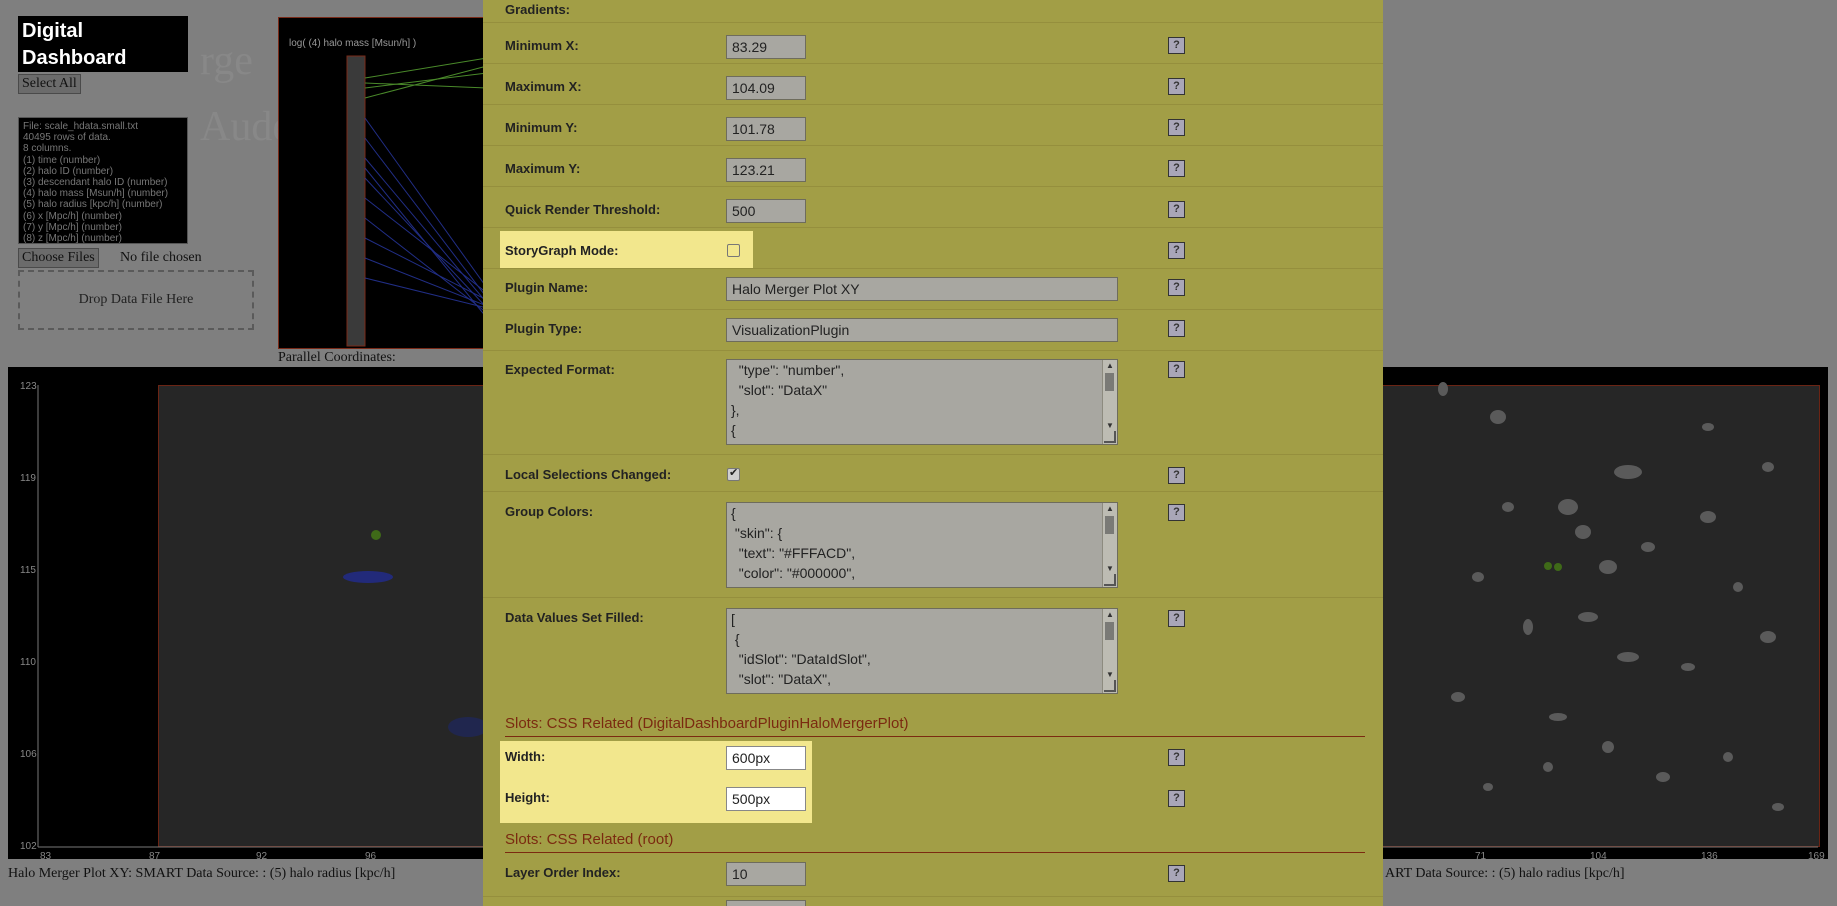  What do you see at coordinates (735, 410) in the screenshot?
I see `textarea-line: },` at bounding box center [735, 410].